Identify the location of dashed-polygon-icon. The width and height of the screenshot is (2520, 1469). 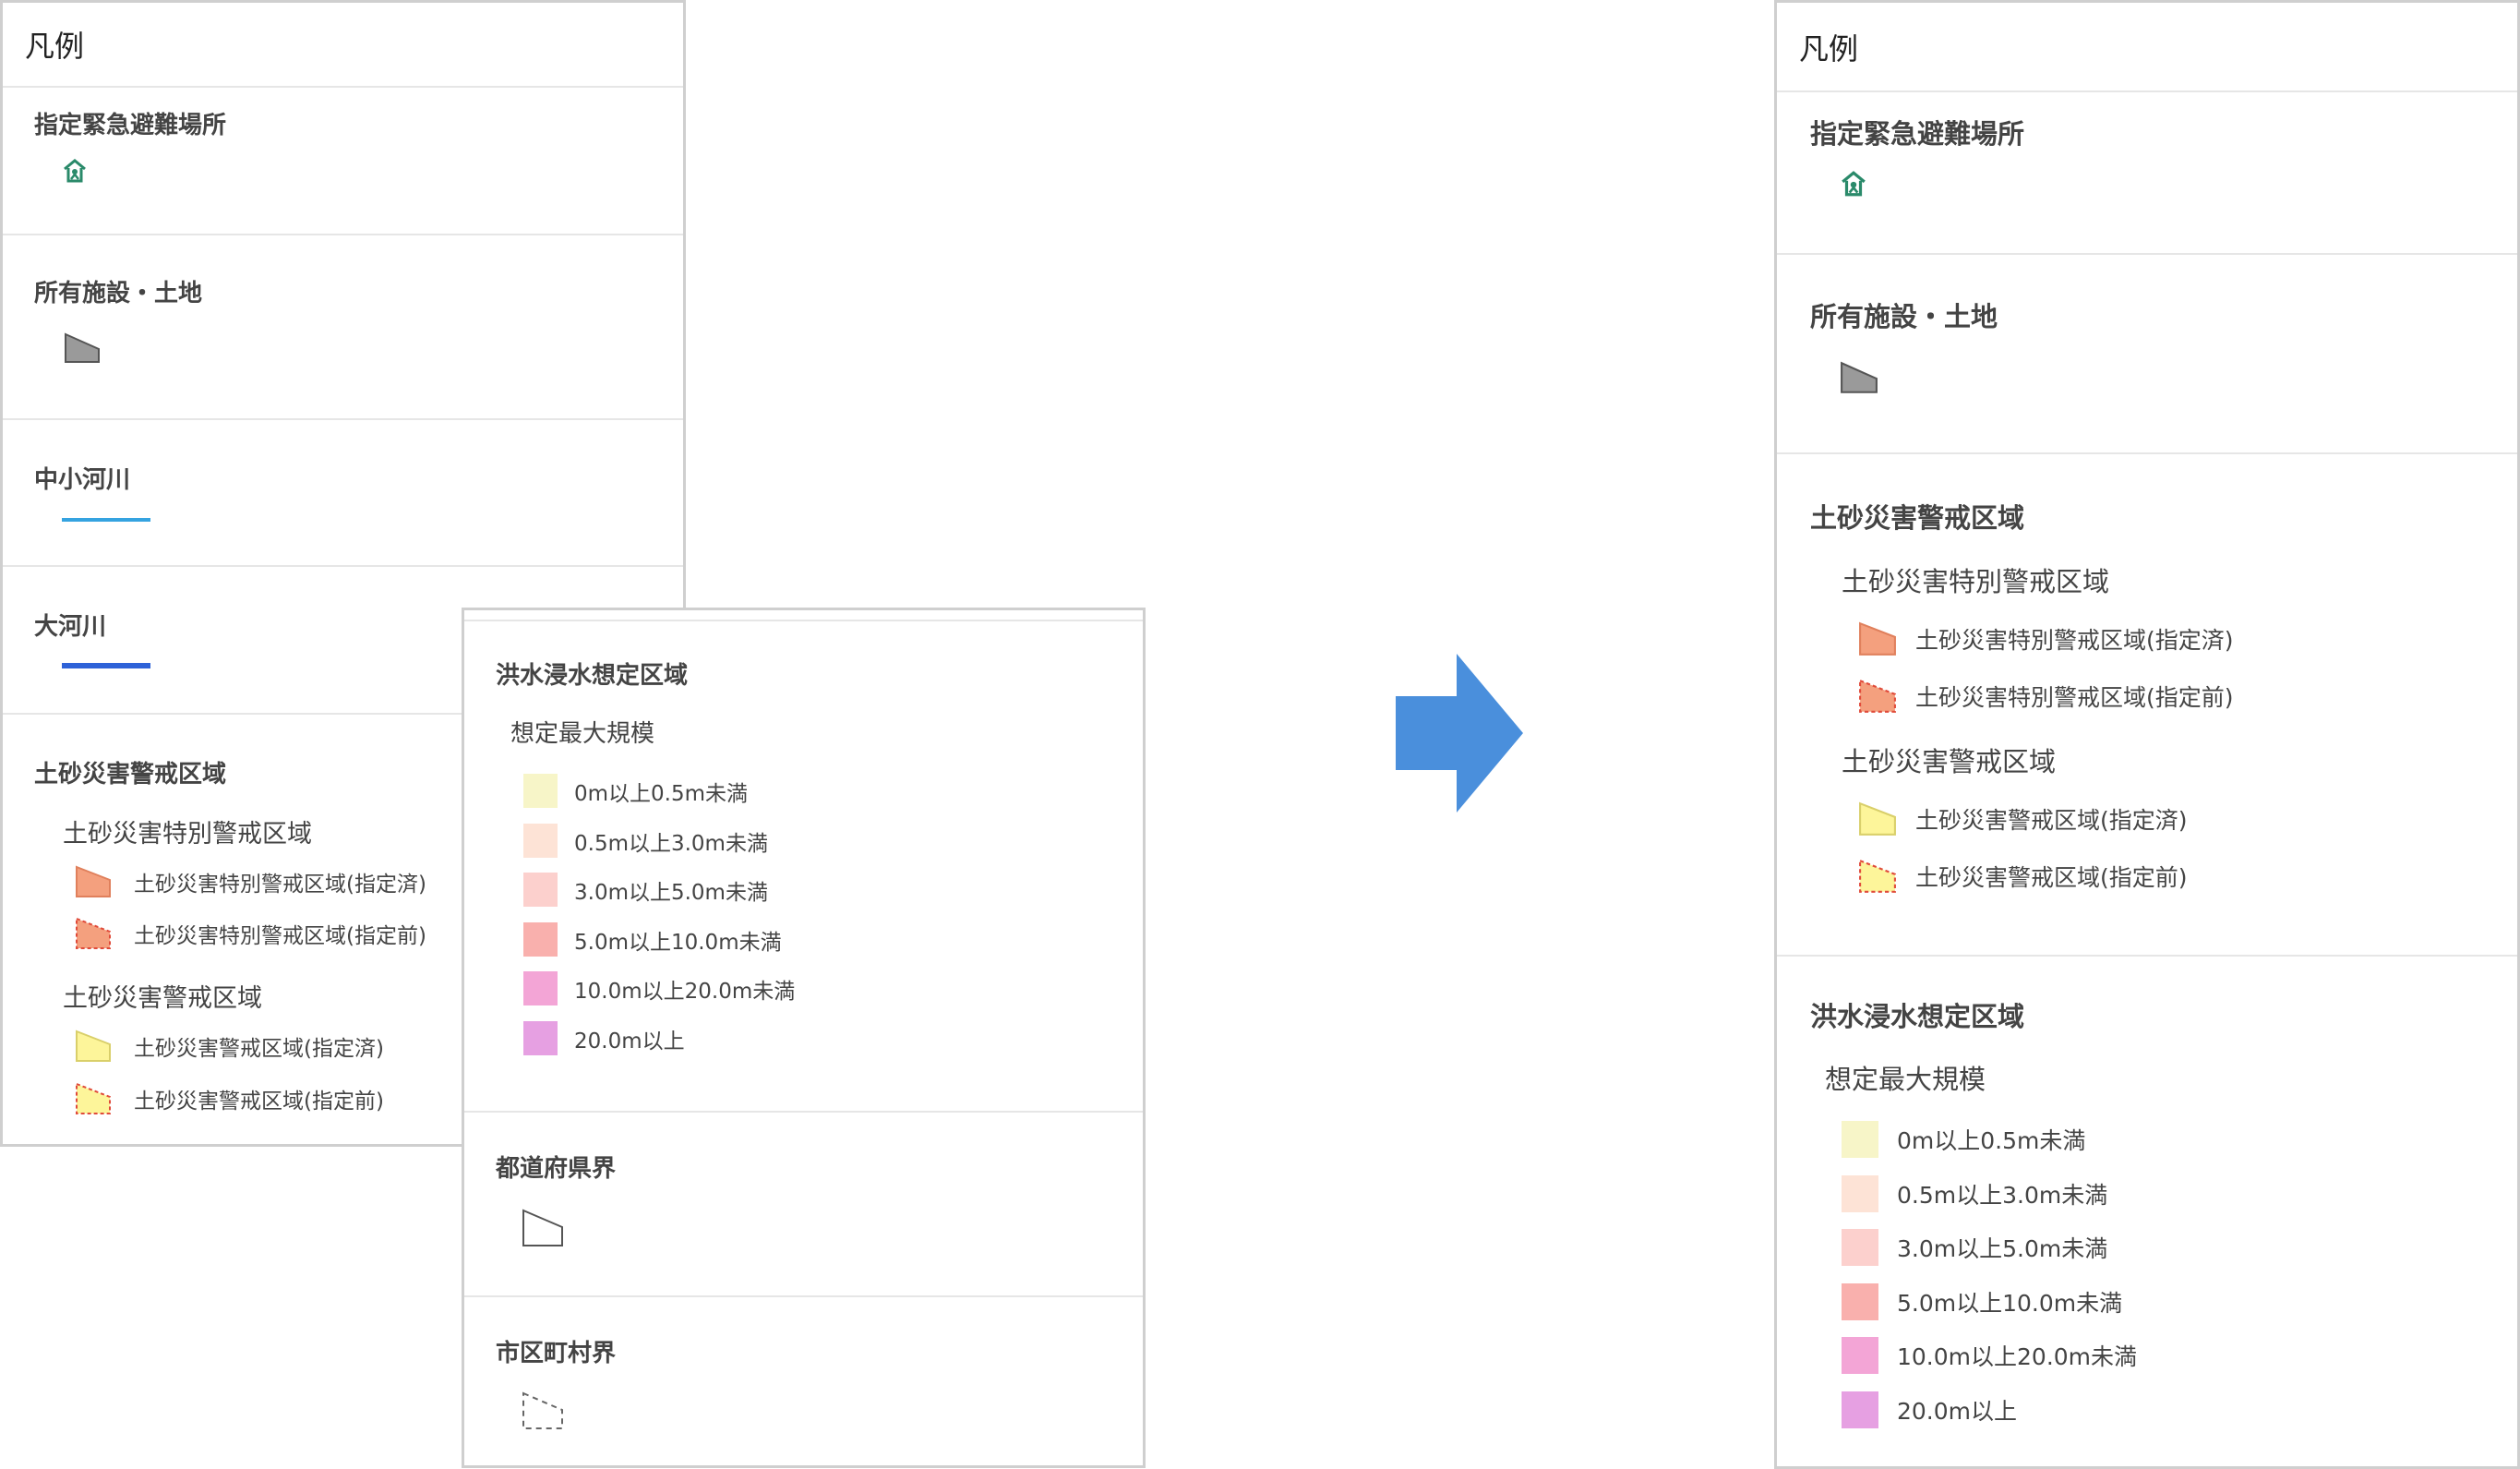
(542, 1410).